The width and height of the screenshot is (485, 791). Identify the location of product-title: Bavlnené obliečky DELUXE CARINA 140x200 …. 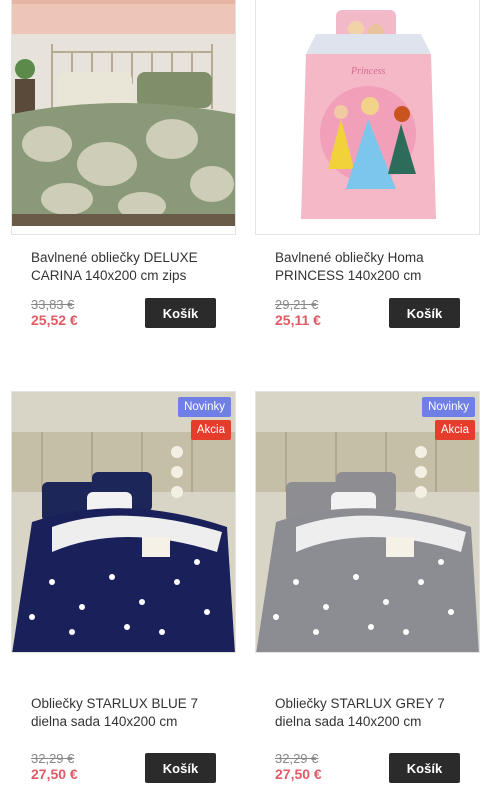
(131, 267).